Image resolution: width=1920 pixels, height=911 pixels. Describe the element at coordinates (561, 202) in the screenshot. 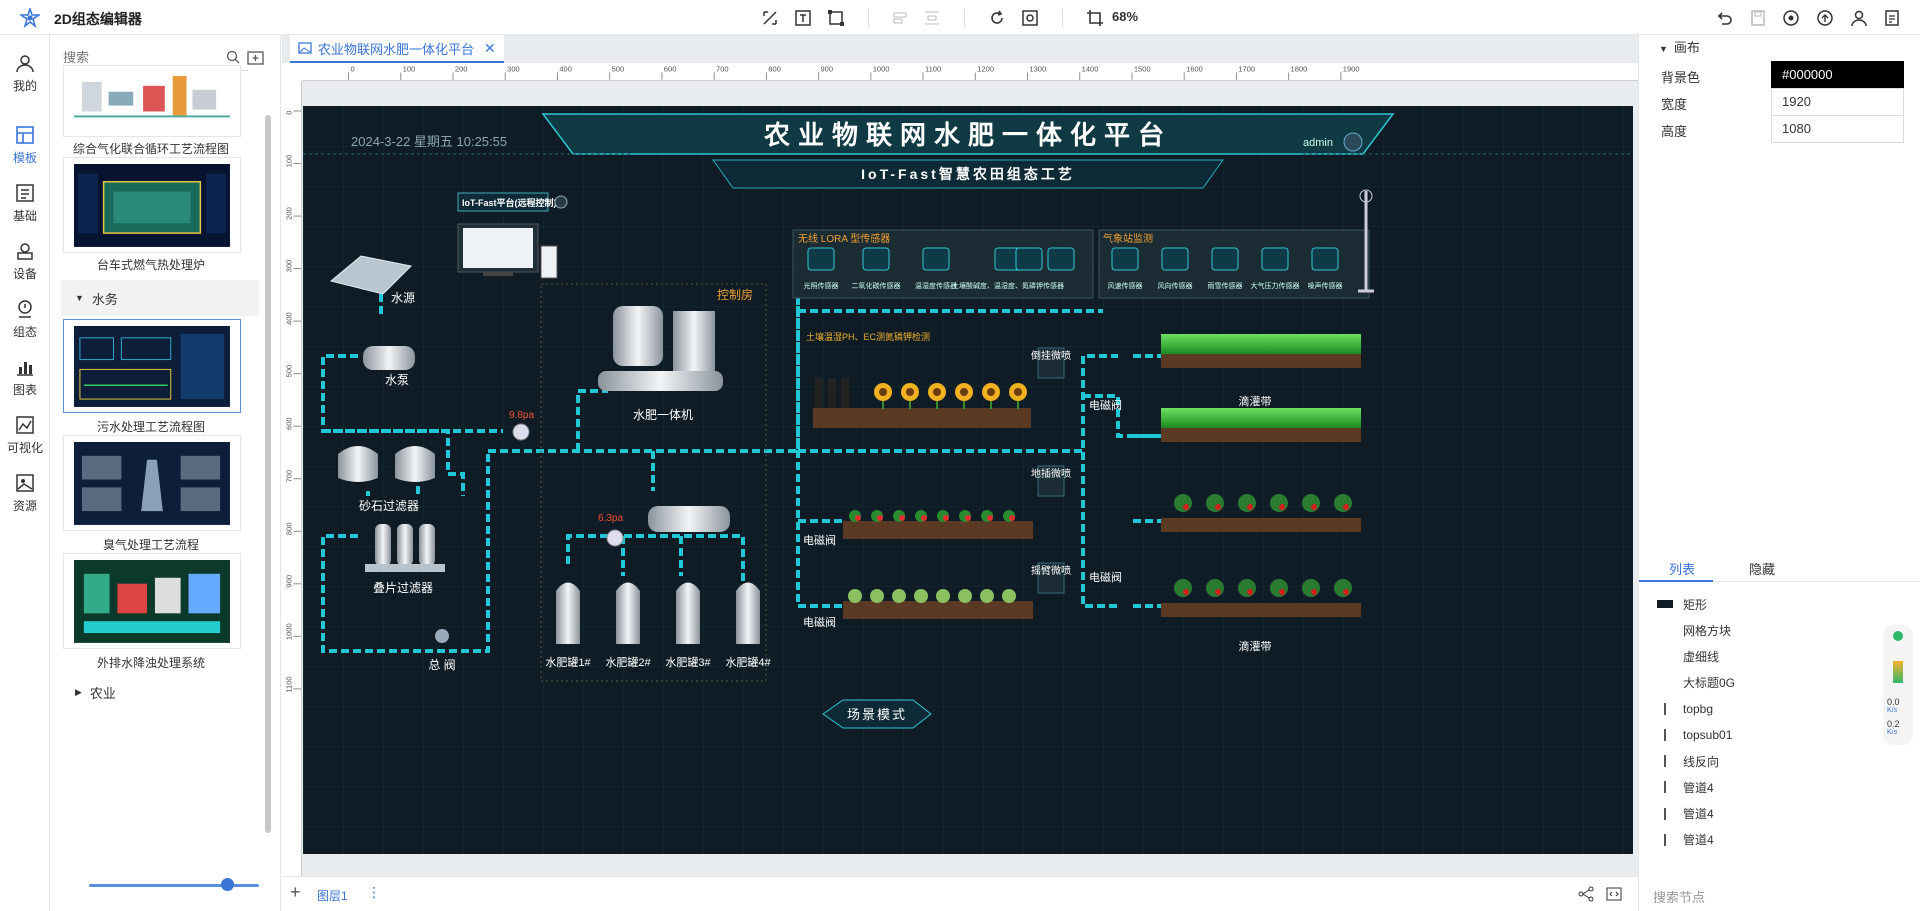

I see `remote-close-icon` at that location.